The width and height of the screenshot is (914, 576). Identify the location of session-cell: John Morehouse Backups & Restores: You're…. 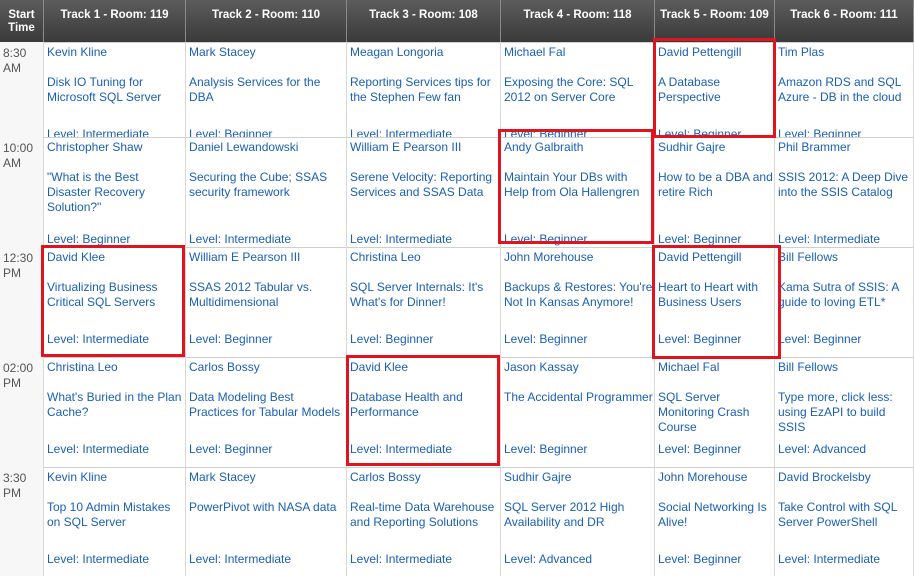
(578, 302).